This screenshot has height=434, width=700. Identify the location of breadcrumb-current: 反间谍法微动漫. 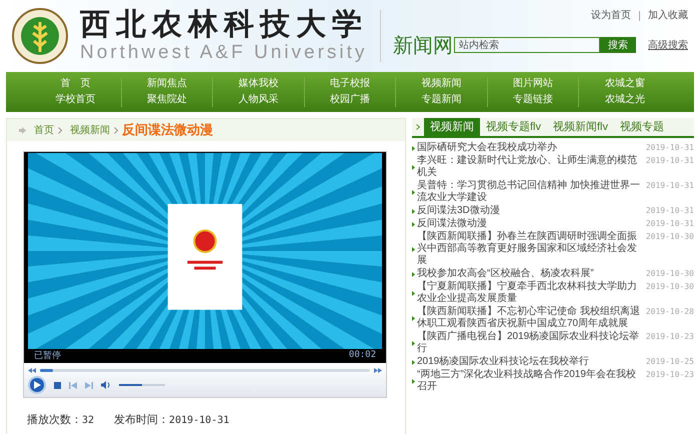
(167, 130).